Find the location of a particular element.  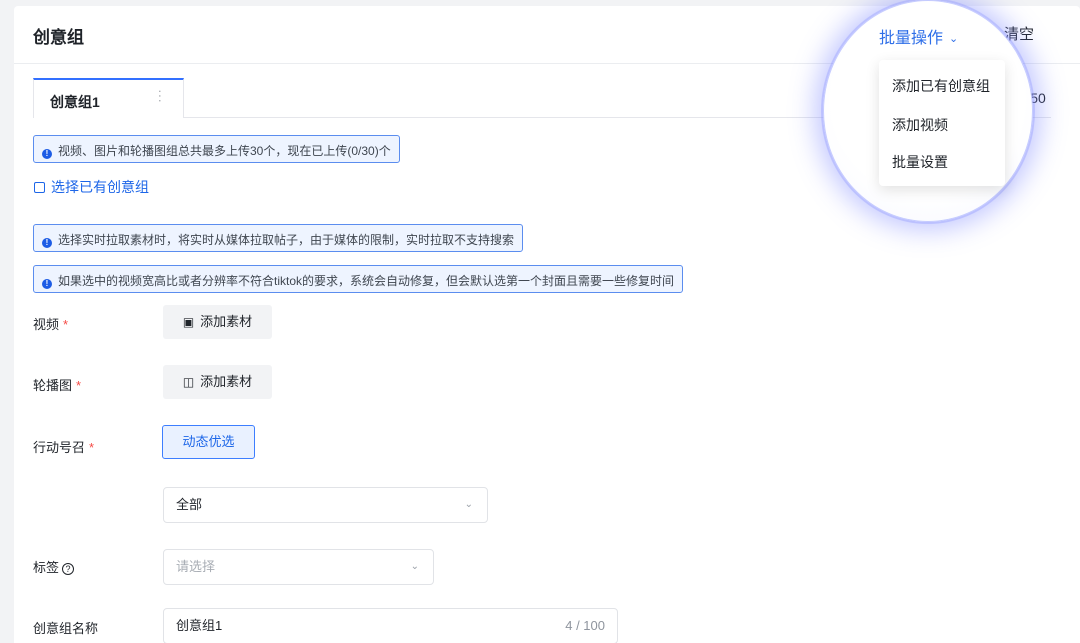

cta-select: 全部 ⌄ is located at coordinates (325, 505).